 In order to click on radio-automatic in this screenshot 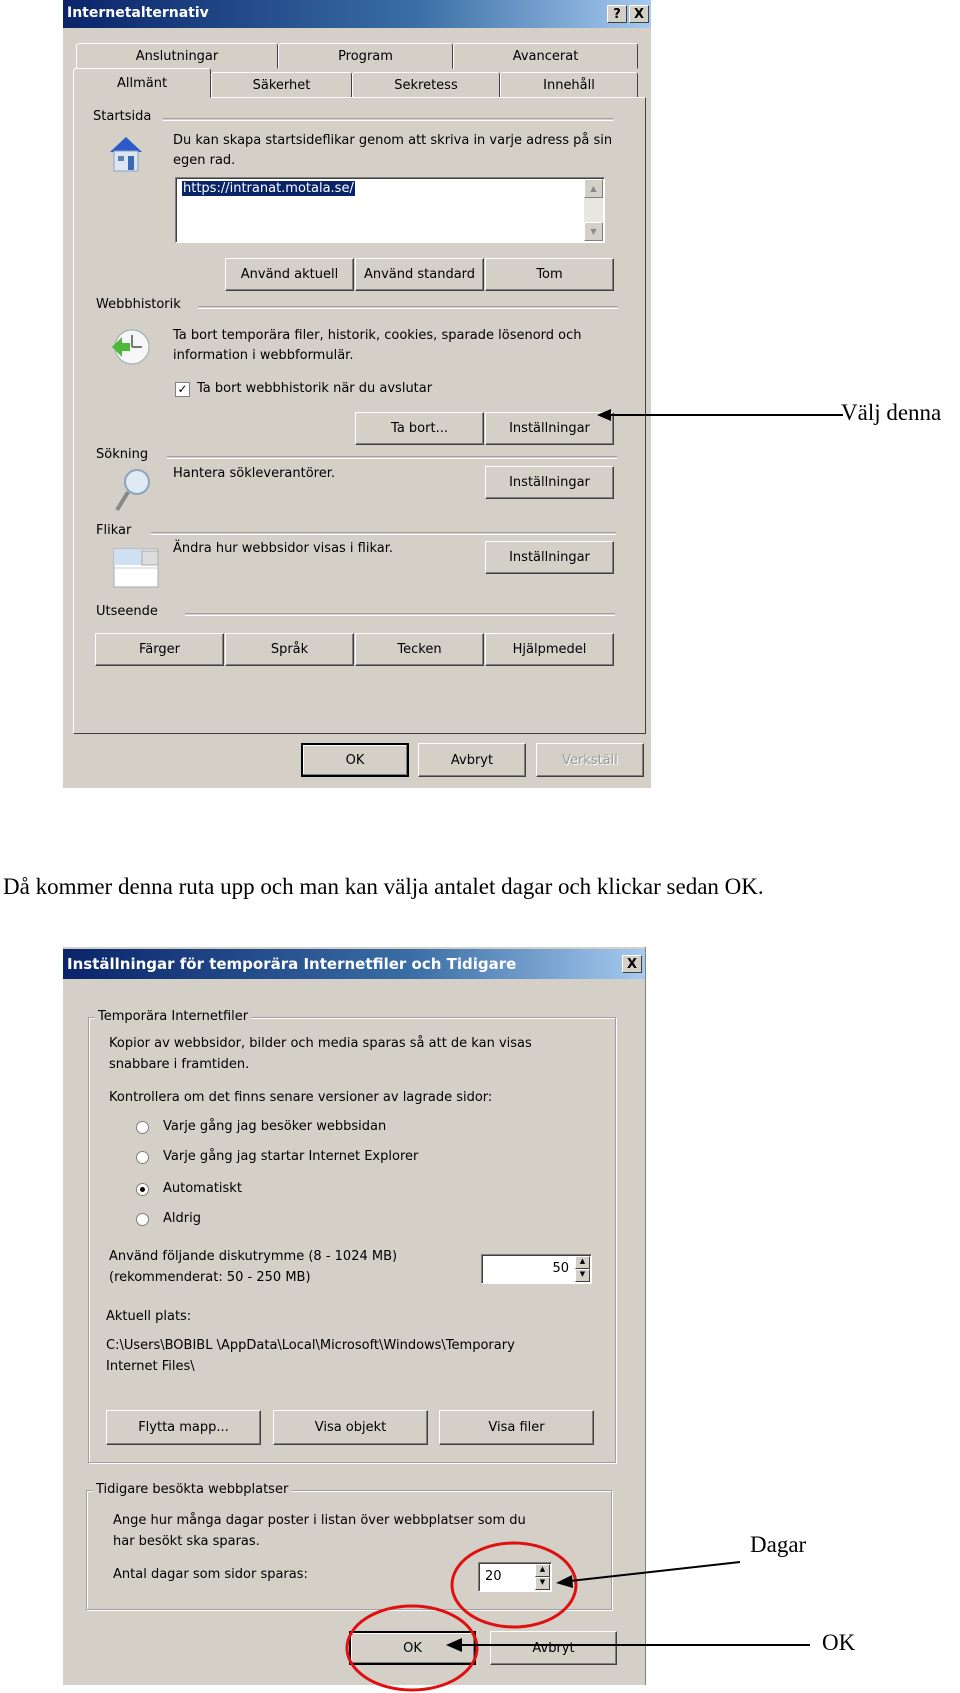, I will do `click(142, 1189)`.